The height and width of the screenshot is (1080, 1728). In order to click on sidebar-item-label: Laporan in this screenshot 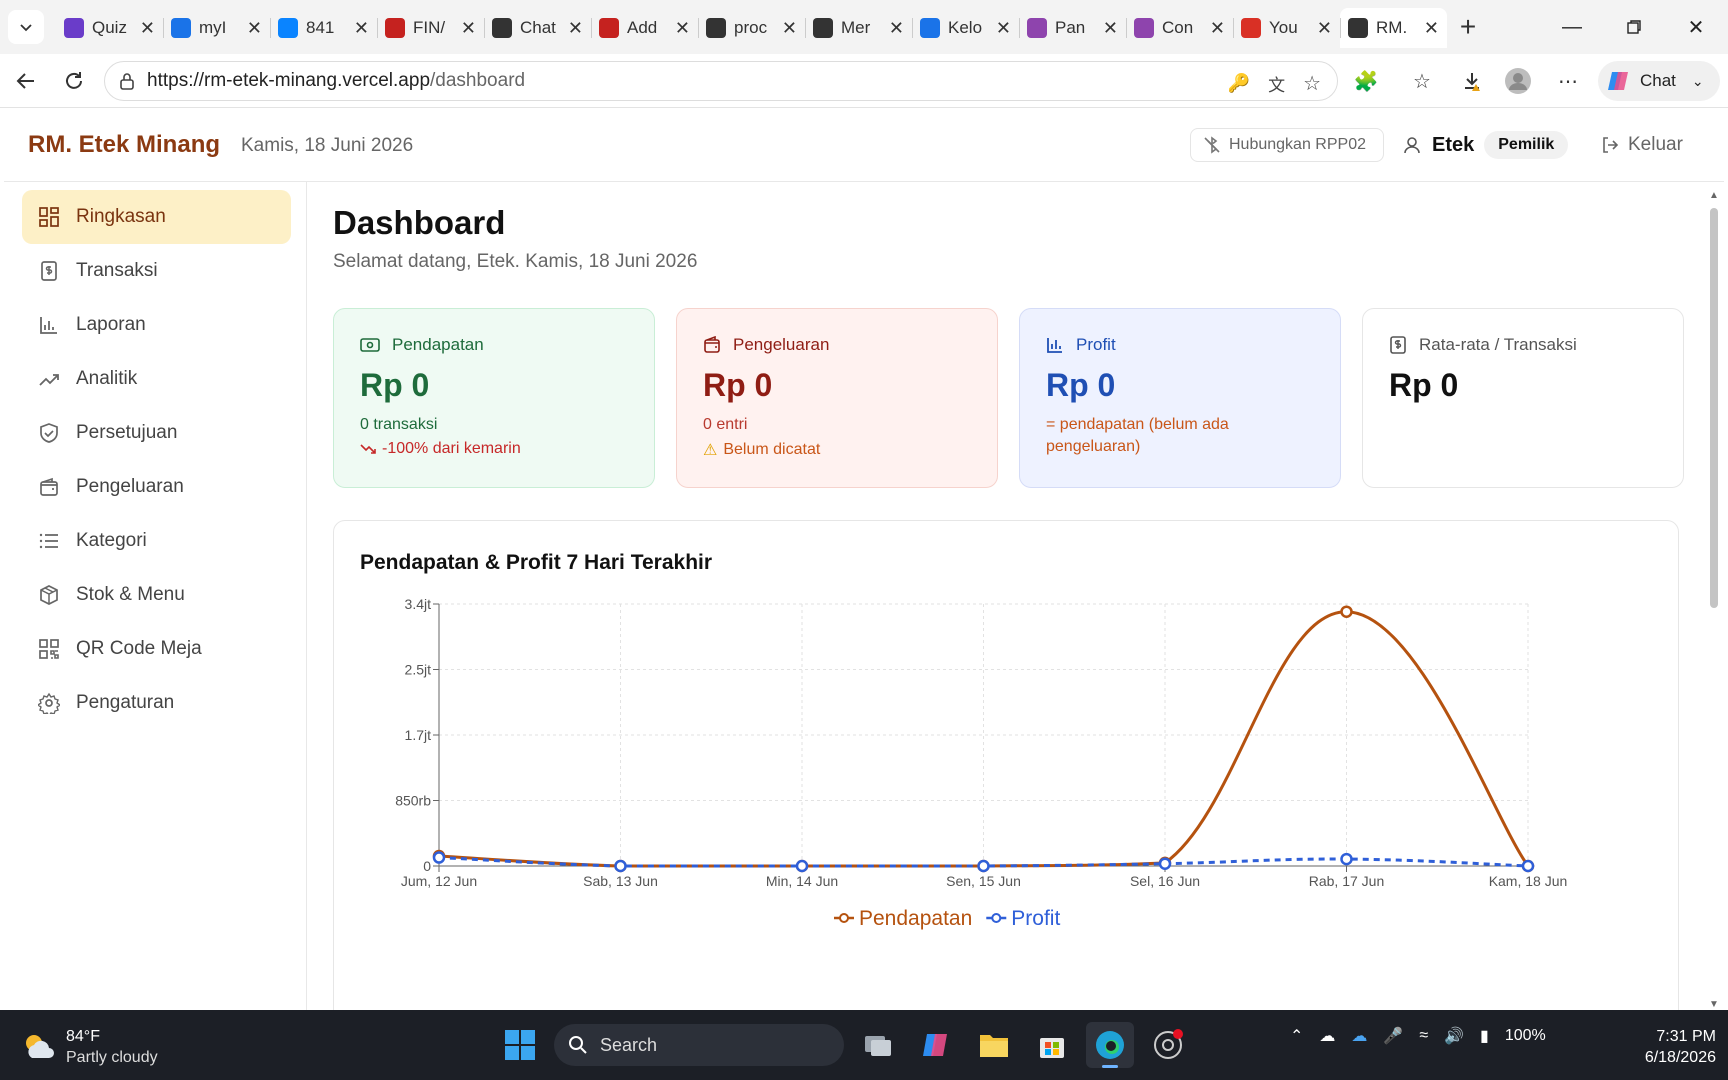, I will do `click(111, 324)`.